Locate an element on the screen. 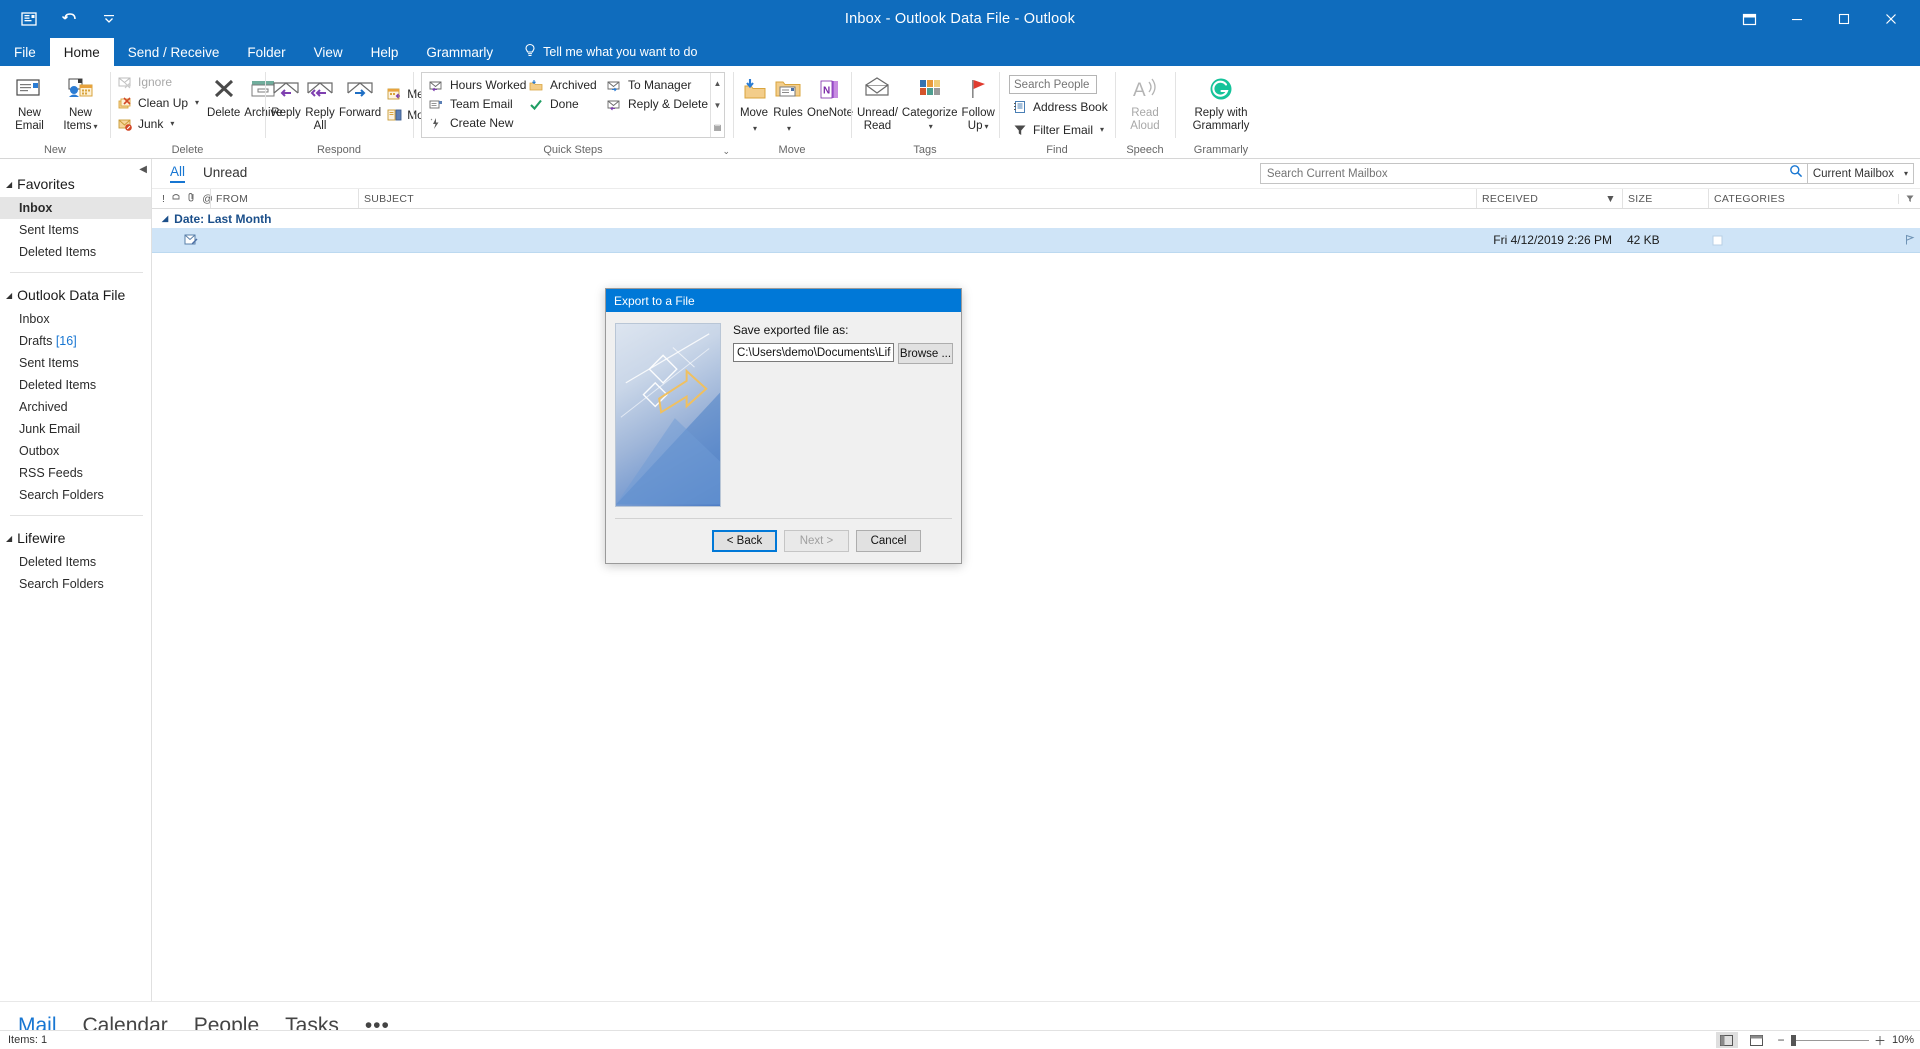 This screenshot has height=1049, width=1920. zoom-thumb is located at coordinates (1793, 1040).